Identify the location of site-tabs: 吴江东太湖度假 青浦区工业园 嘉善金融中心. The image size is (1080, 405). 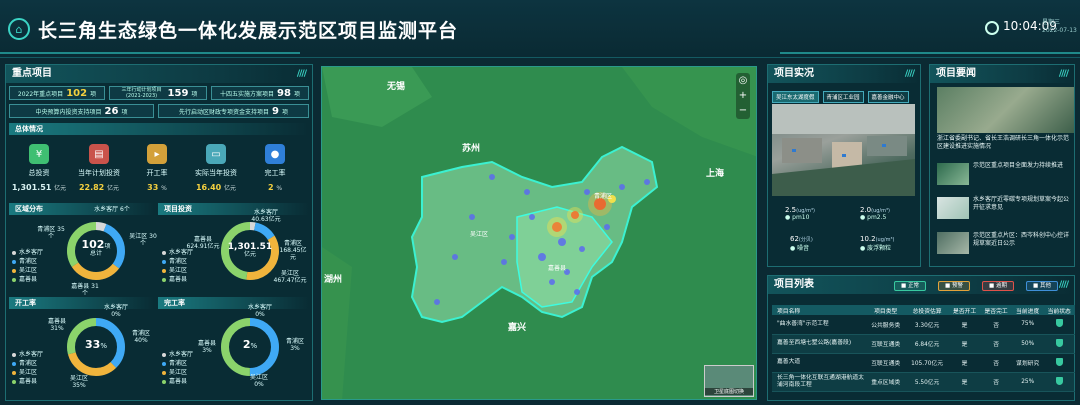
(840, 97).